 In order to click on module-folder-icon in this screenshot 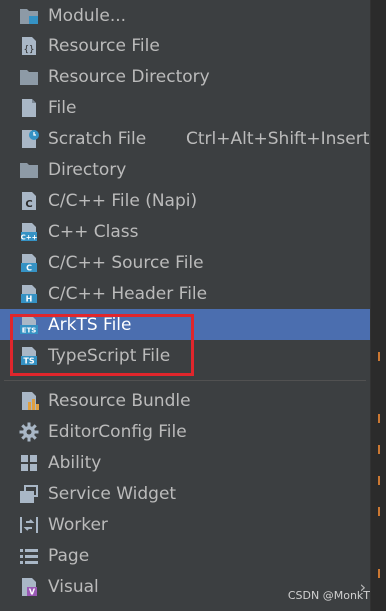, I will do `click(29, 16)`.